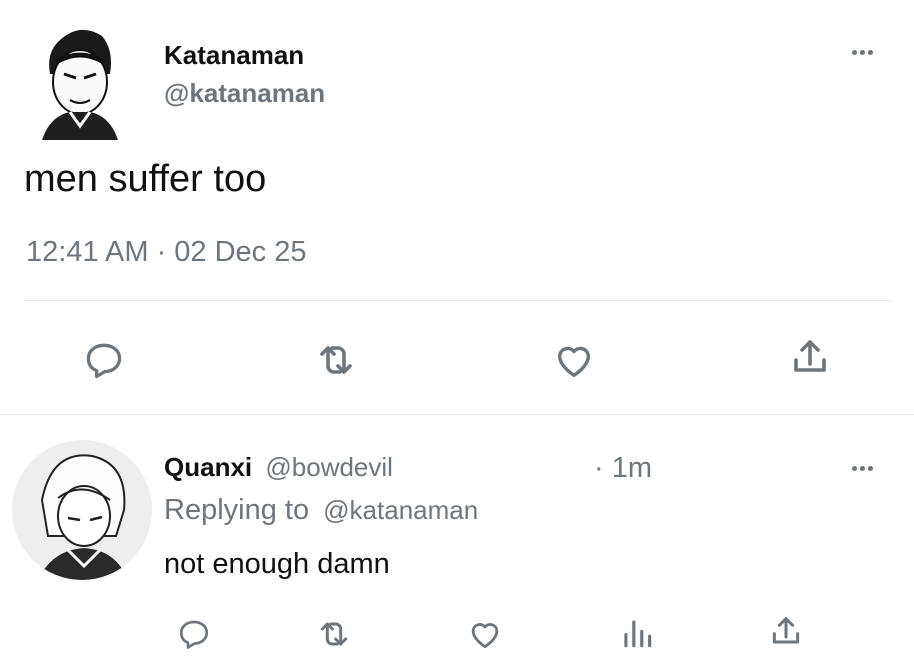 The image size is (914, 670). I want to click on reply-header: Quanxi @bowdevil, so click(278, 467).